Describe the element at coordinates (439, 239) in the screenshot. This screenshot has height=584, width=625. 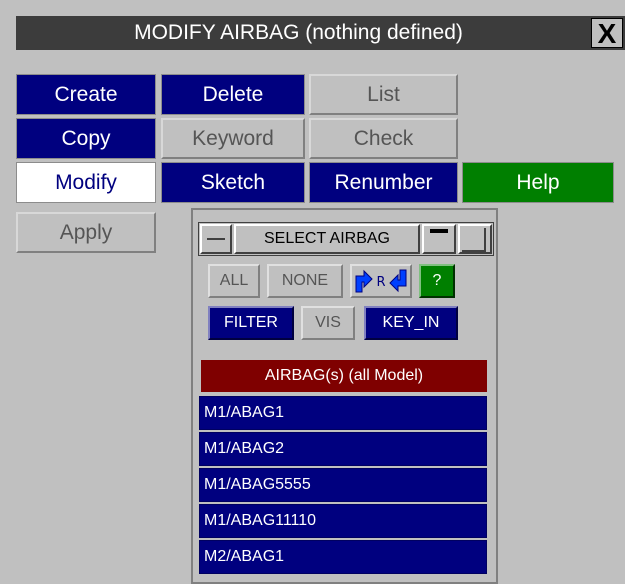
I see `collapse-icon` at that location.